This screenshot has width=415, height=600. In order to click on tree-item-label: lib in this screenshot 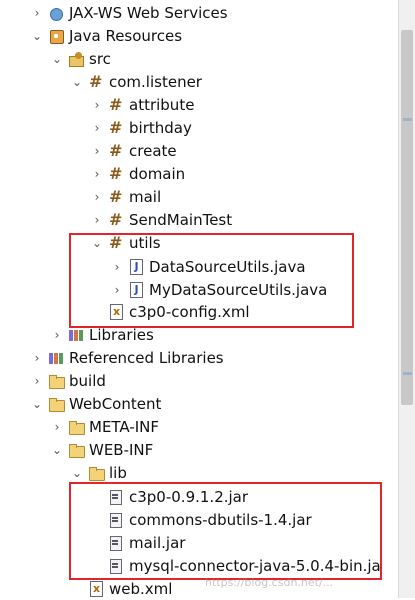, I will do `click(118, 473)`.